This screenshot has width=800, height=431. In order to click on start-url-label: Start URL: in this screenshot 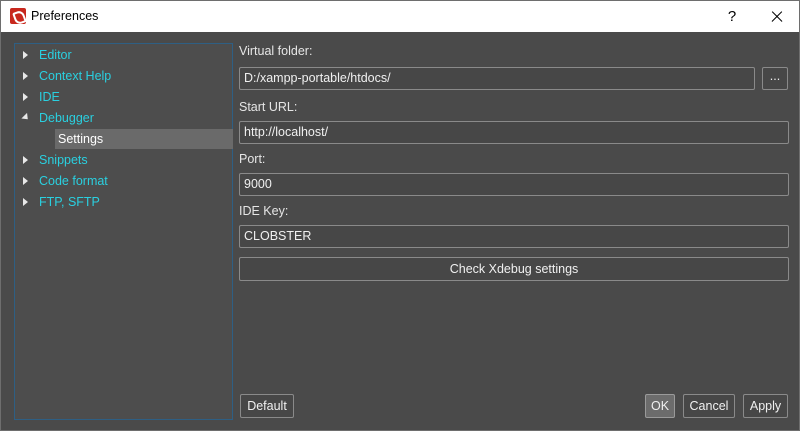, I will do `click(268, 107)`.